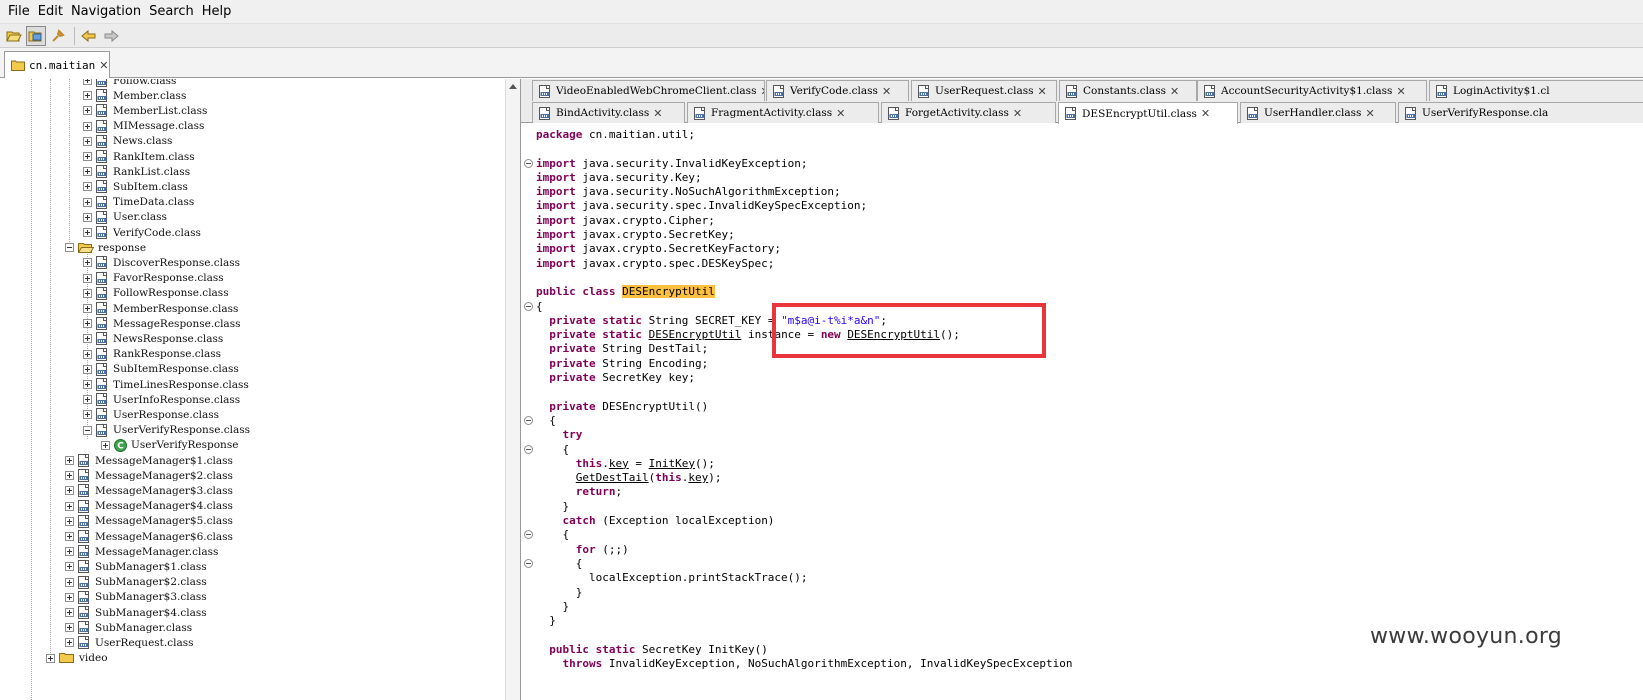 The width and height of the screenshot is (1643, 700). What do you see at coordinates (128, 627) in the screenshot?
I see `tree-class-item: SubManager.class` at bounding box center [128, 627].